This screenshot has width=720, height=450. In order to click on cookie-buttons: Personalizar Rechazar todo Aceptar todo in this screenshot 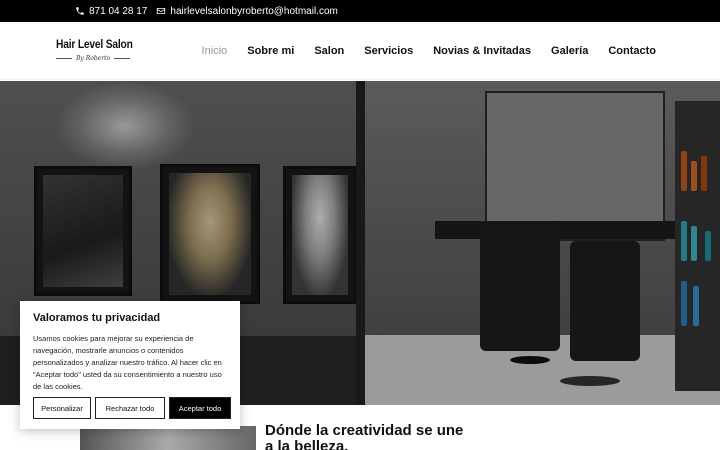, I will do `click(132, 408)`.